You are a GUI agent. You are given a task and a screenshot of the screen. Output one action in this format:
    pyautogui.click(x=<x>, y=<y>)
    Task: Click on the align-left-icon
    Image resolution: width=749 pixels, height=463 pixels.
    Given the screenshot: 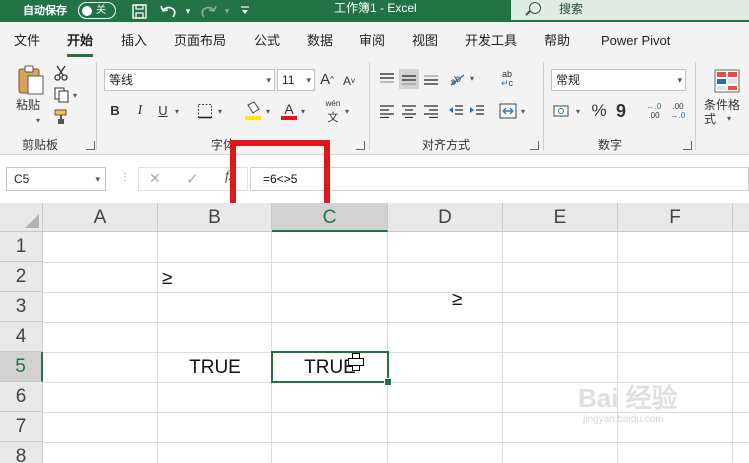 What is the action you would take?
    pyautogui.click(x=387, y=111)
    